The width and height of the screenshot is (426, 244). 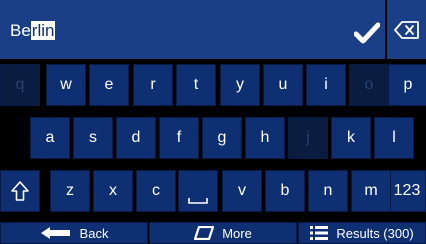 What do you see at coordinates (153, 85) in the screenshot?
I see `key-r: r` at bounding box center [153, 85].